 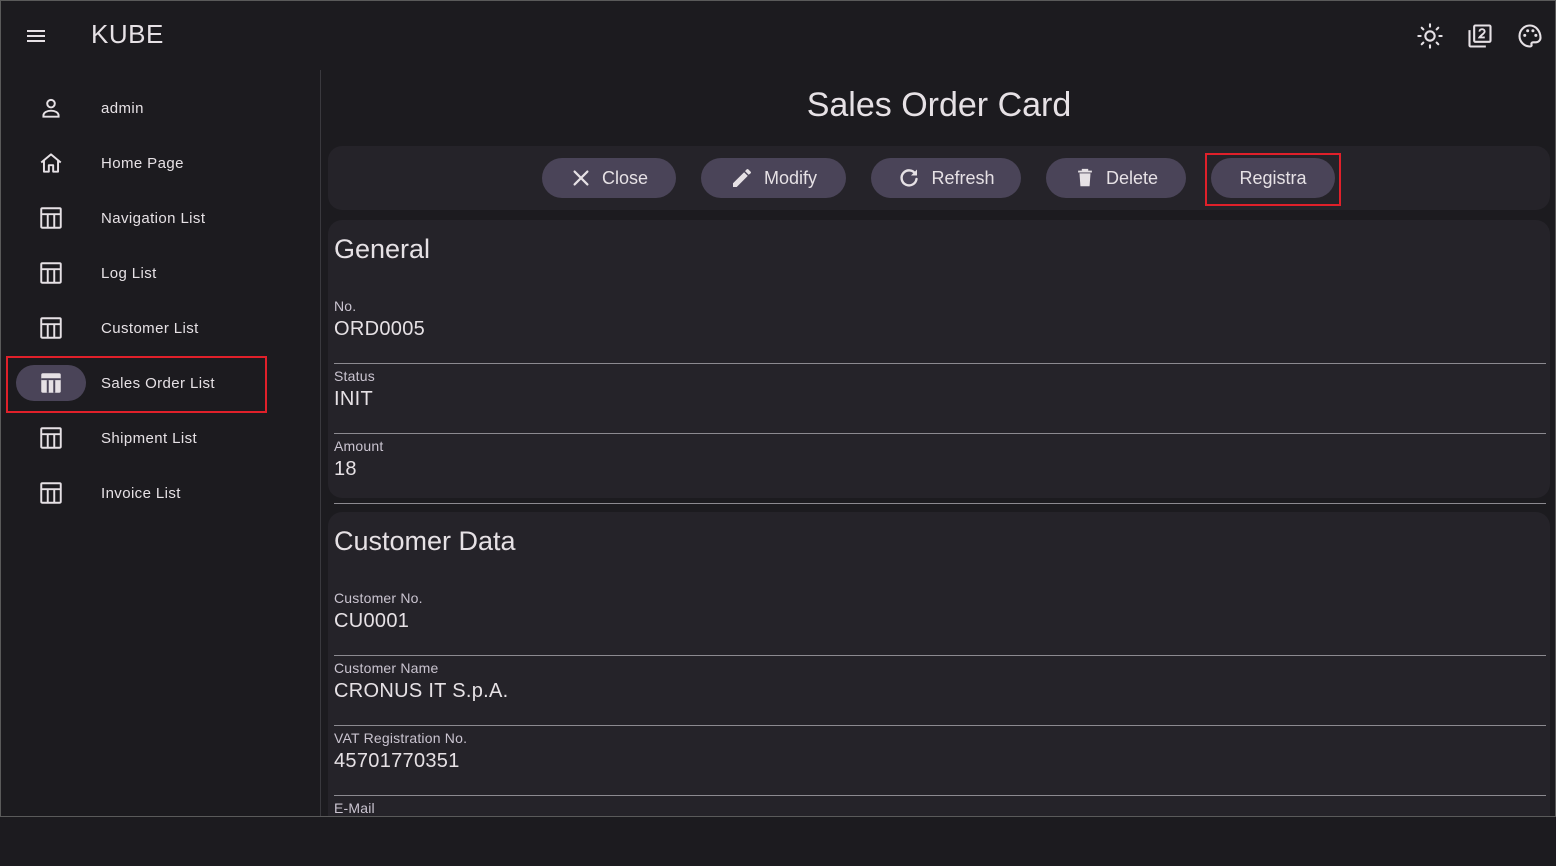 I want to click on vat-registration-field: VAT Registration No. 45701770351, so click(x=940, y=763).